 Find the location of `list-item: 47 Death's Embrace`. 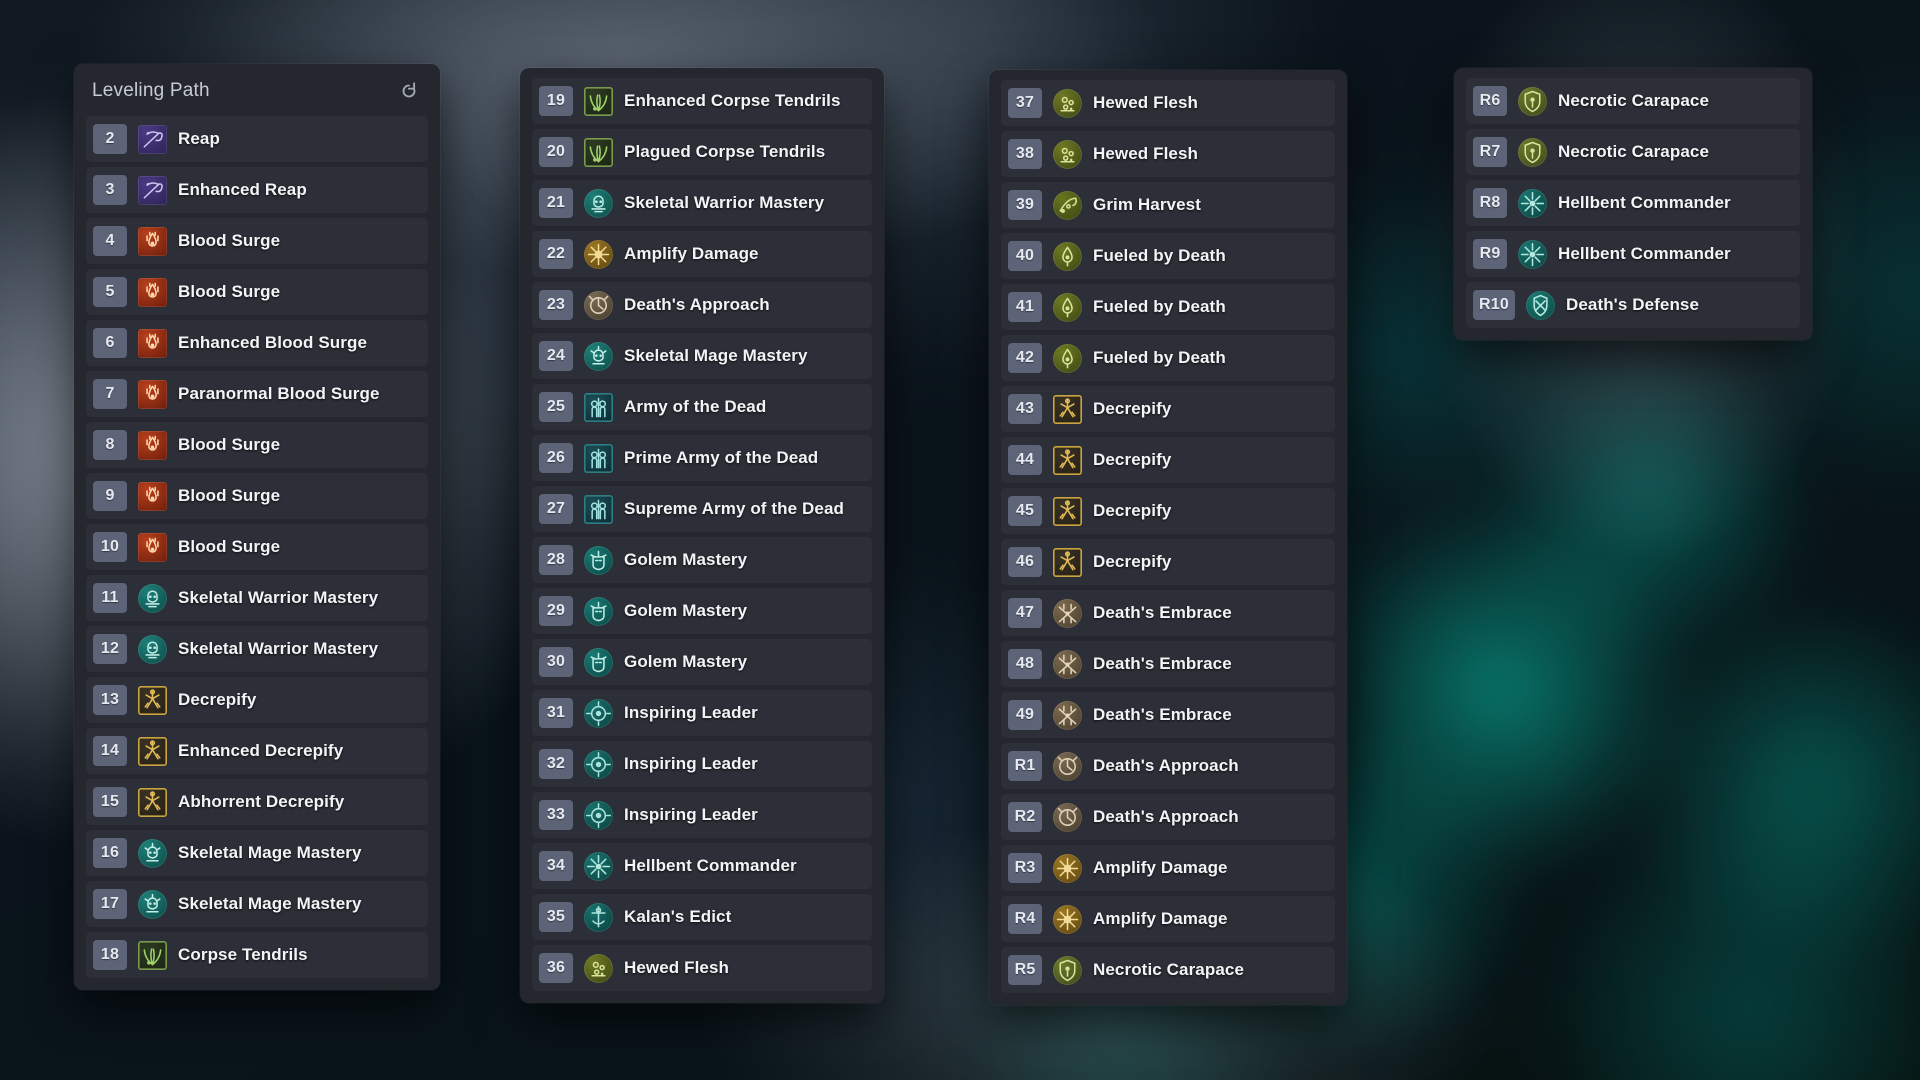

list-item: 47 Death's Embrace is located at coordinates (1168, 613).